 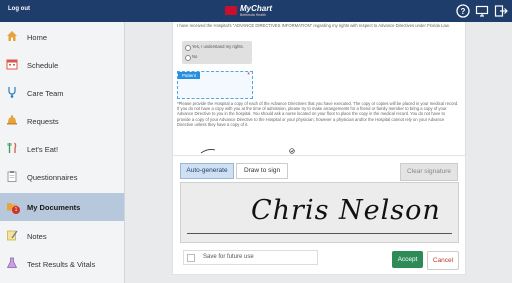 What do you see at coordinates (54, 207) in the screenshot?
I see `sidebar-item-label: My Documents` at bounding box center [54, 207].